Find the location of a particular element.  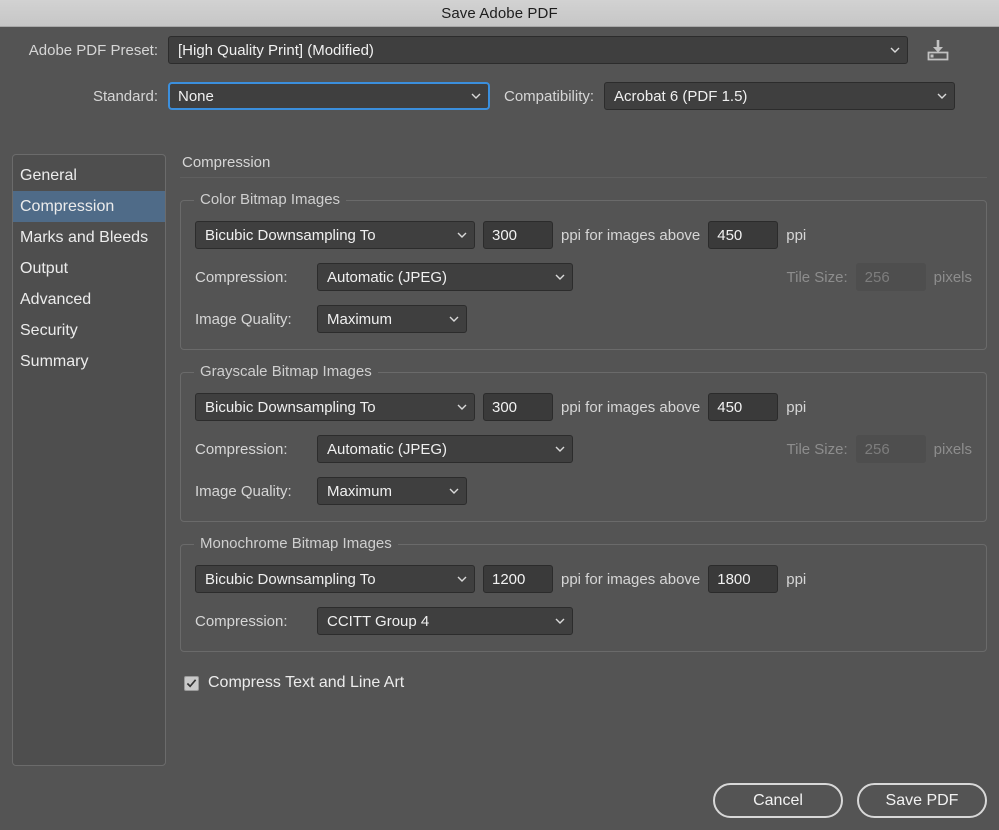

grayscale-threshold-value: 450 is located at coordinates (730, 407).